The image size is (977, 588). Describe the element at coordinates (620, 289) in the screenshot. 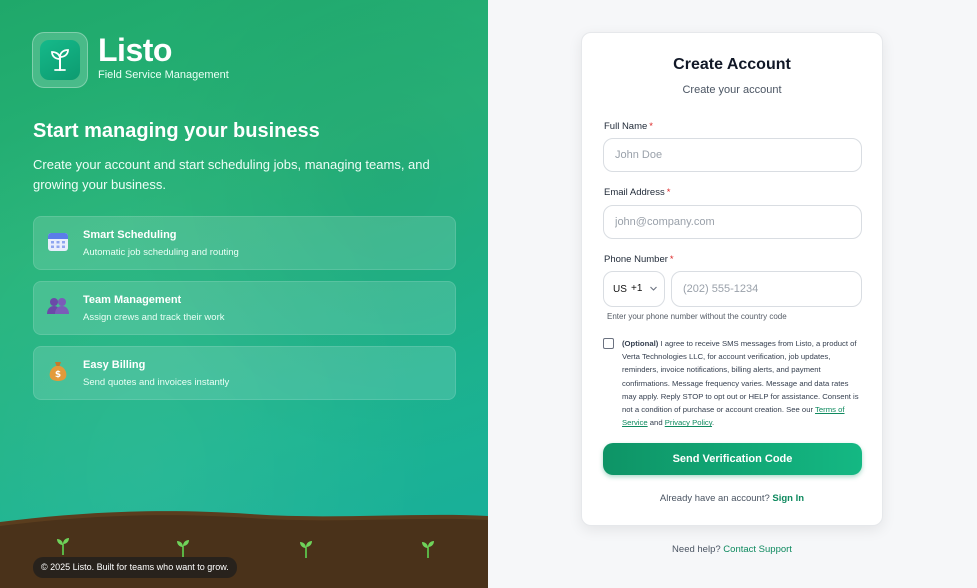

I see `country-code: US` at that location.